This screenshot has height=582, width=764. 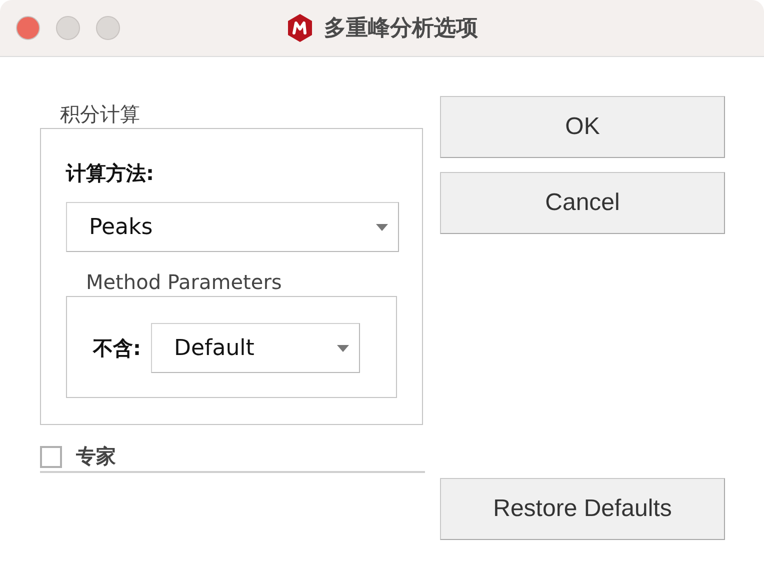 What do you see at coordinates (582, 509) in the screenshot?
I see `restore-defaults-button: Restore Defaults` at bounding box center [582, 509].